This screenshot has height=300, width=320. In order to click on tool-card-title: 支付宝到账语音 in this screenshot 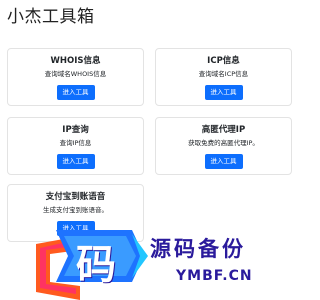, I will do `click(75, 197)`.